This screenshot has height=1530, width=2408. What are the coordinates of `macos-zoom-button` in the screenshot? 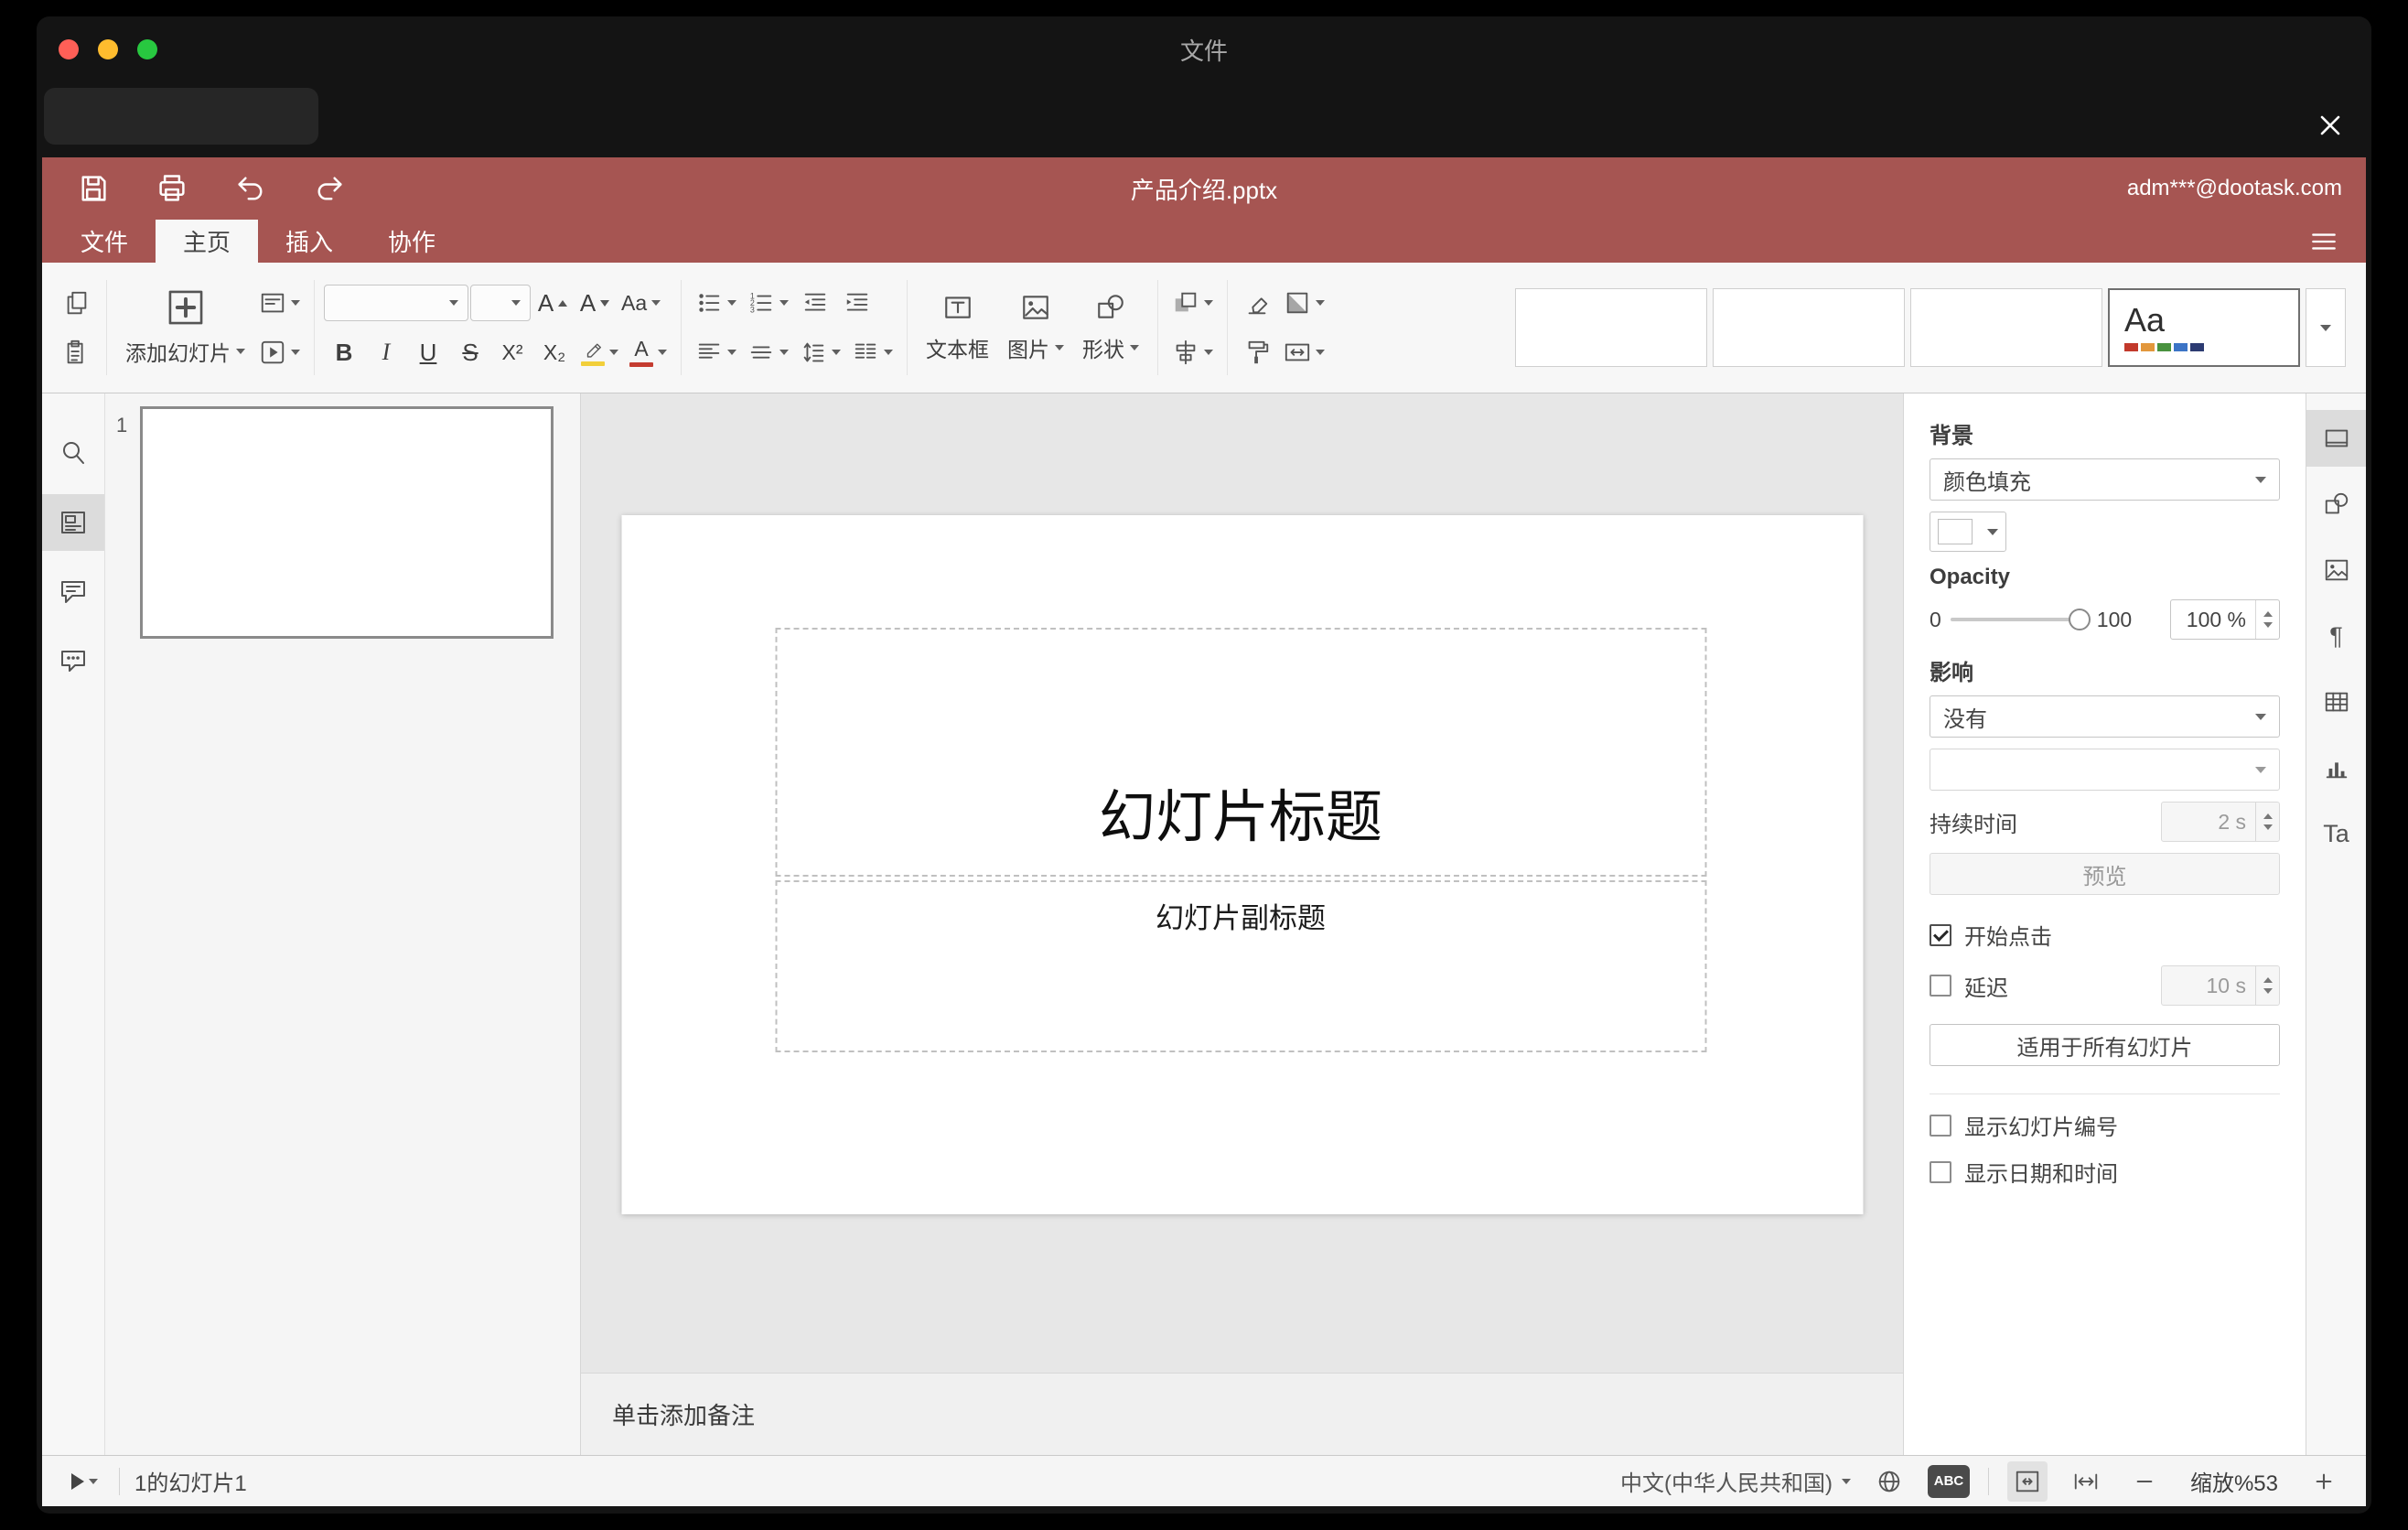 It's located at (147, 49).